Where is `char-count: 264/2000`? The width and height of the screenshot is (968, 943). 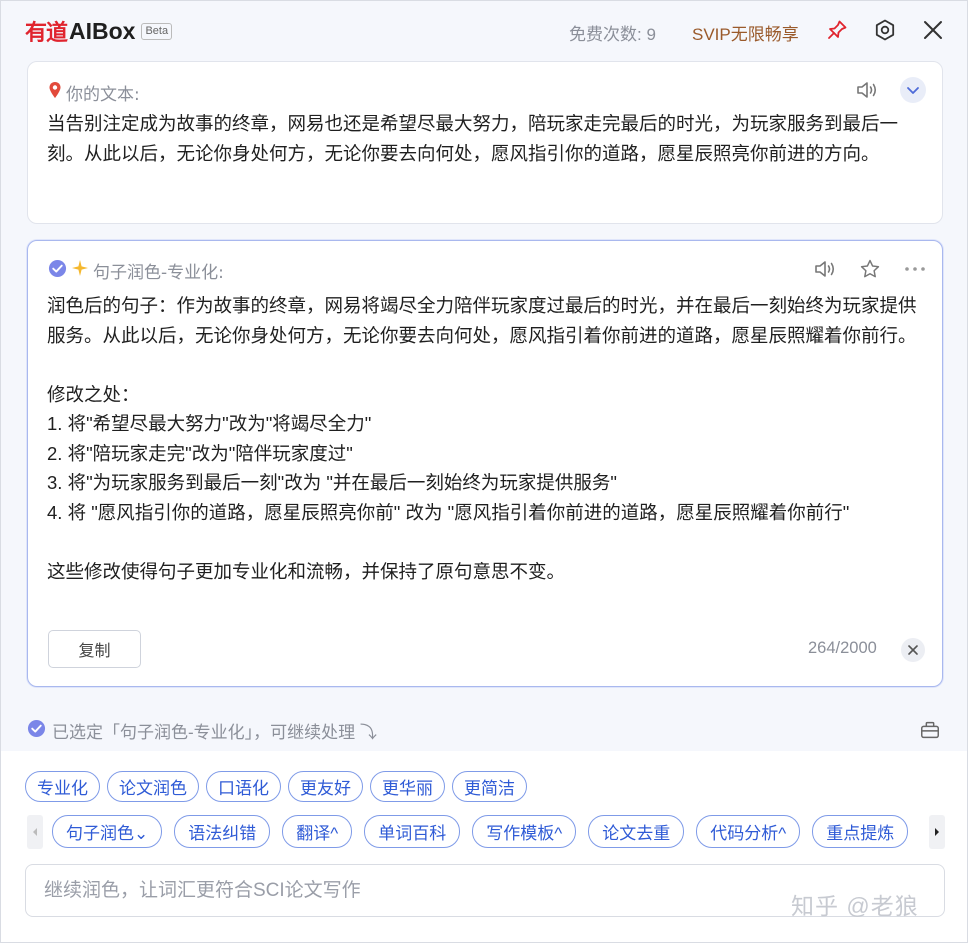
char-count: 264/2000 is located at coordinates (842, 648).